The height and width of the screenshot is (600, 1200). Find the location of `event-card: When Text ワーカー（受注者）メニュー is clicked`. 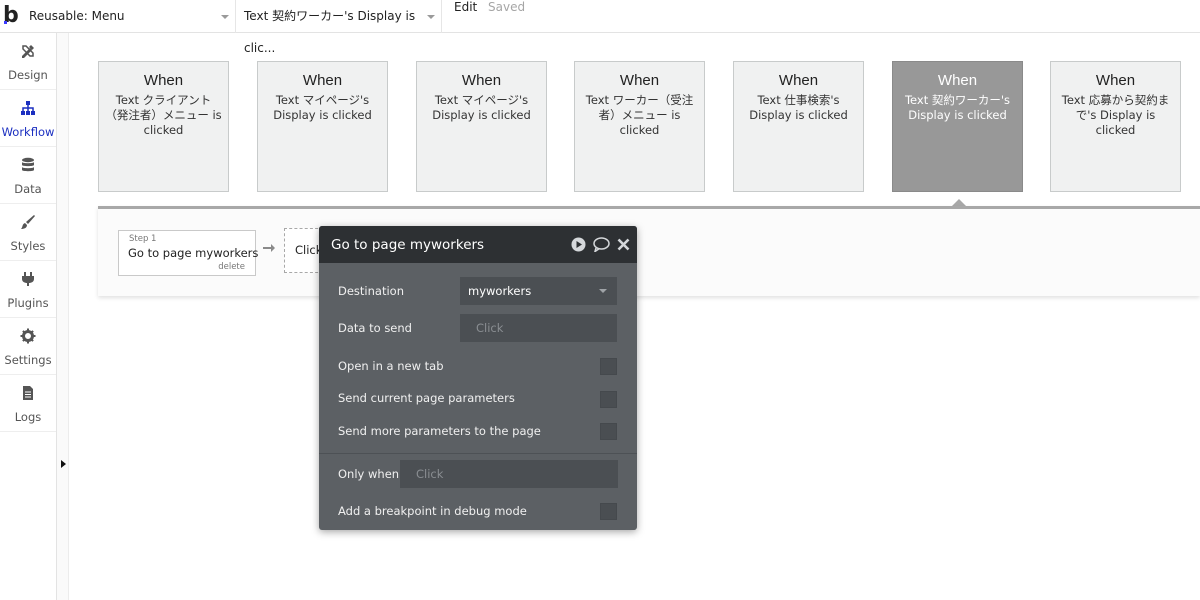

event-card: When Text ワーカー（受注者）メニュー is clicked is located at coordinates (639, 126).